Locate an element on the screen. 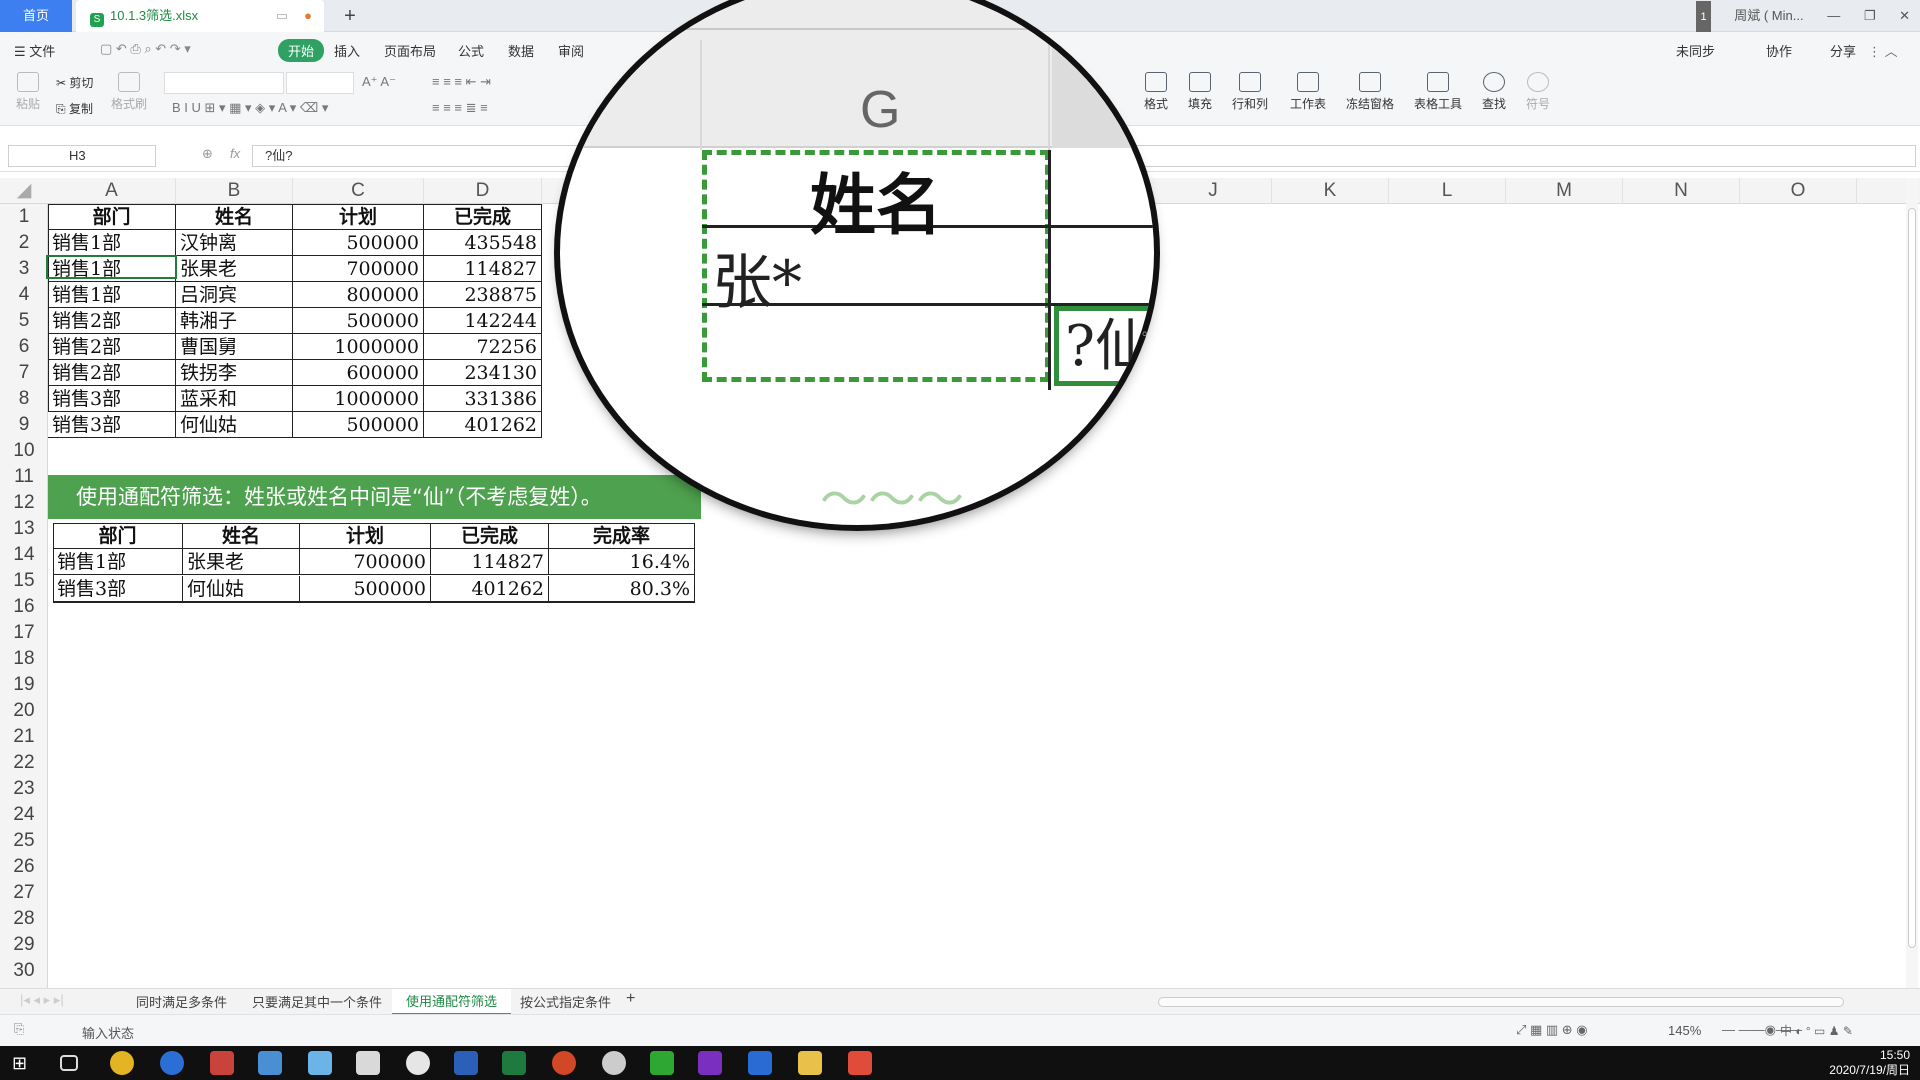 Image resolution: width=1920 pixels, height=1080 pixels. row-header: 5 is located at coordinates (24, 321).